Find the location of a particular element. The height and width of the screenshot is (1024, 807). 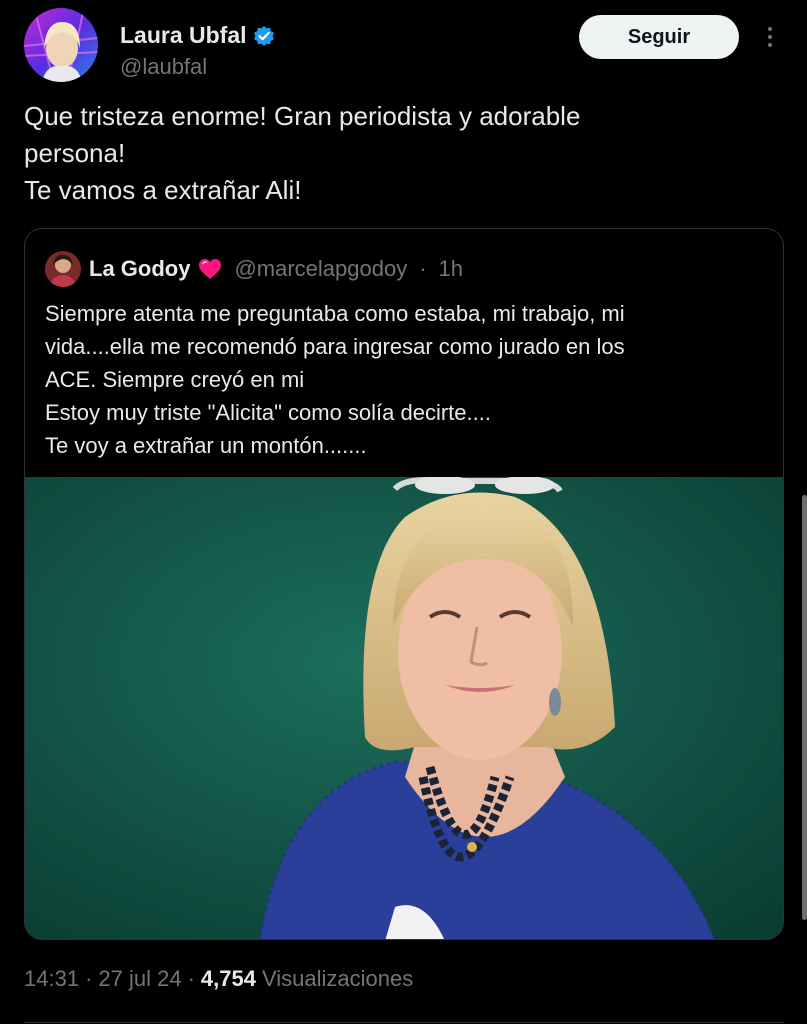

scrollbar is located at coordinates (804, 707).